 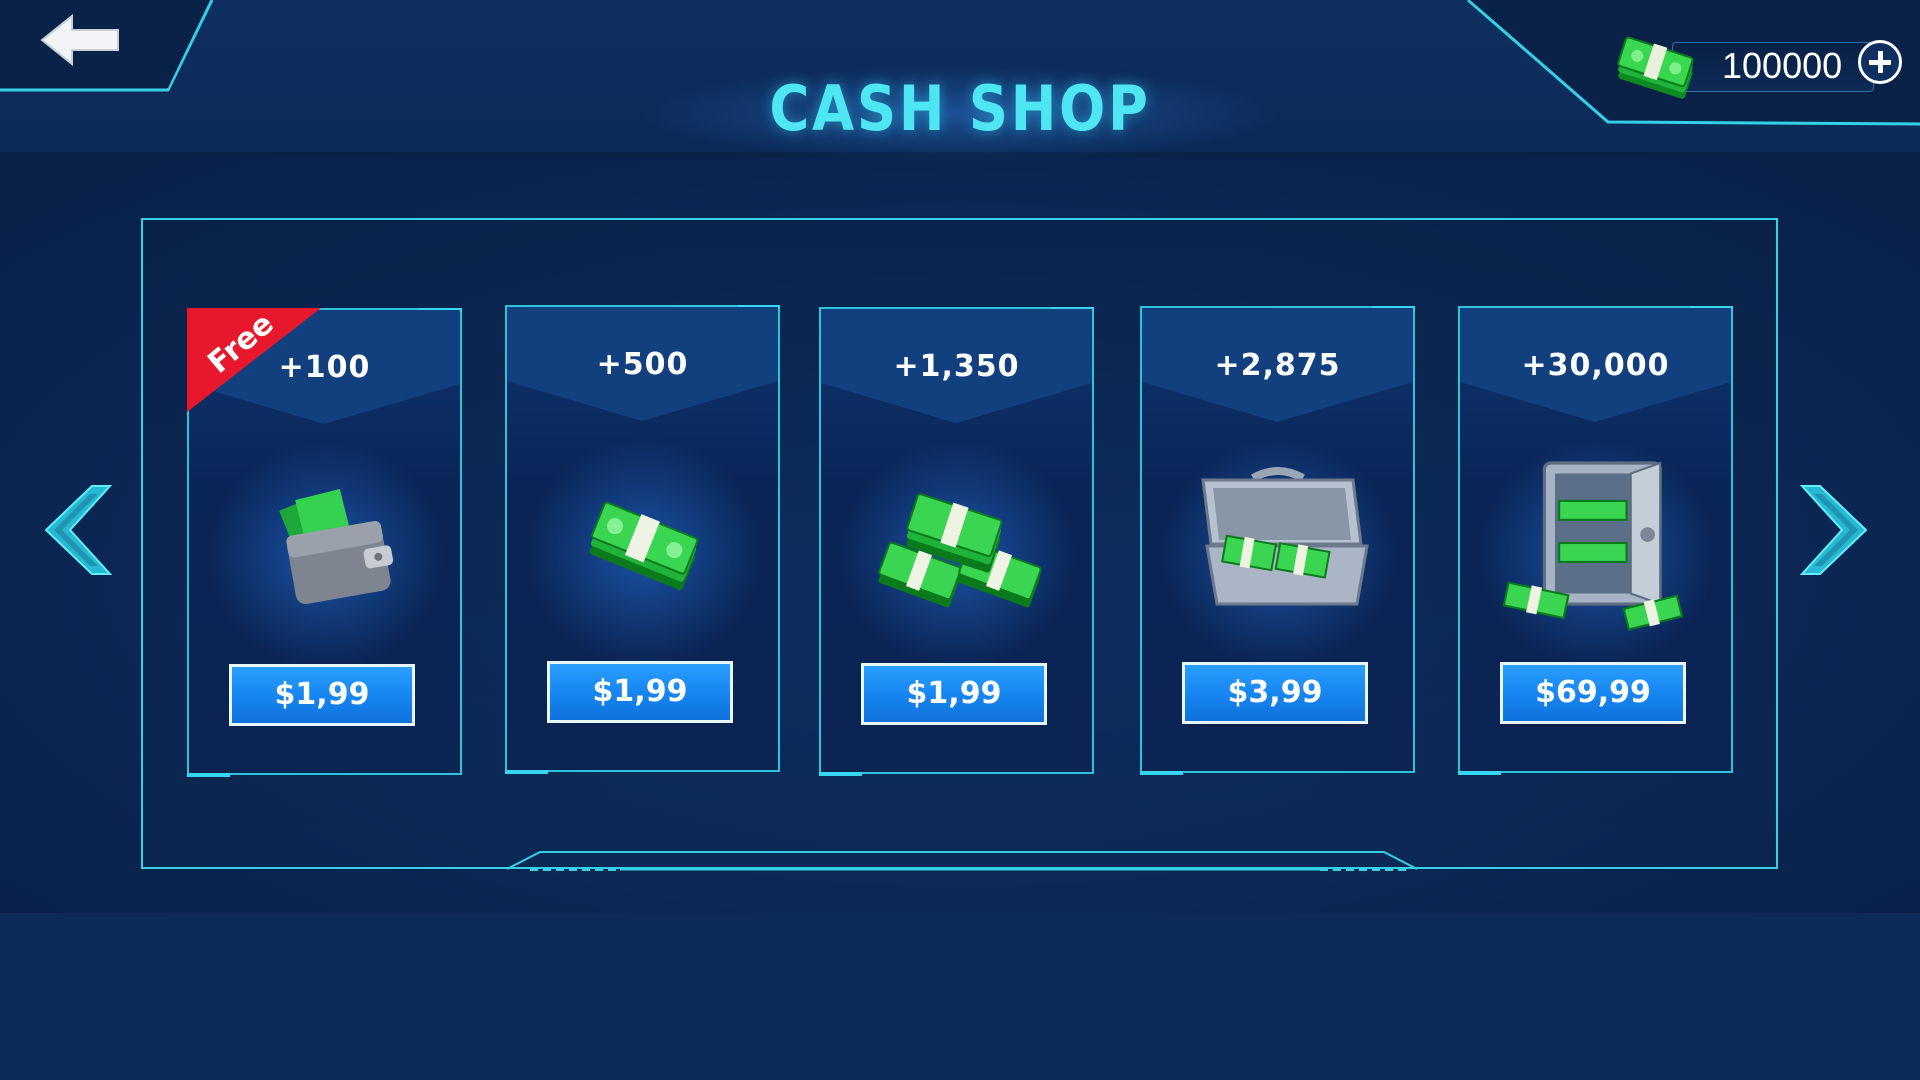 I want to click on add-currency-button, so click(x=1880, y=62).